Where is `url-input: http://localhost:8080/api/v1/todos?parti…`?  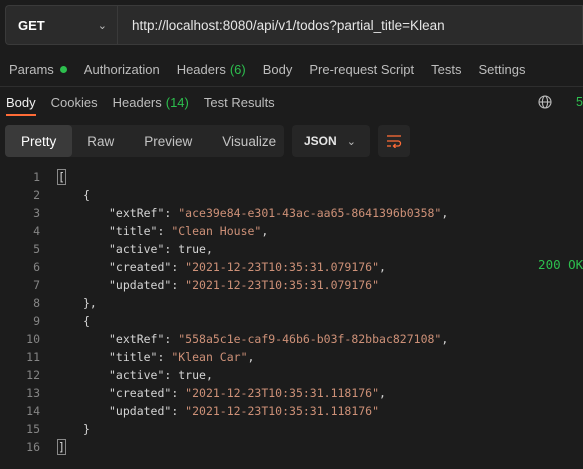
url-input: http://localhost:8080/api/v1/todos?parti… is located at coordinates (350, 25).